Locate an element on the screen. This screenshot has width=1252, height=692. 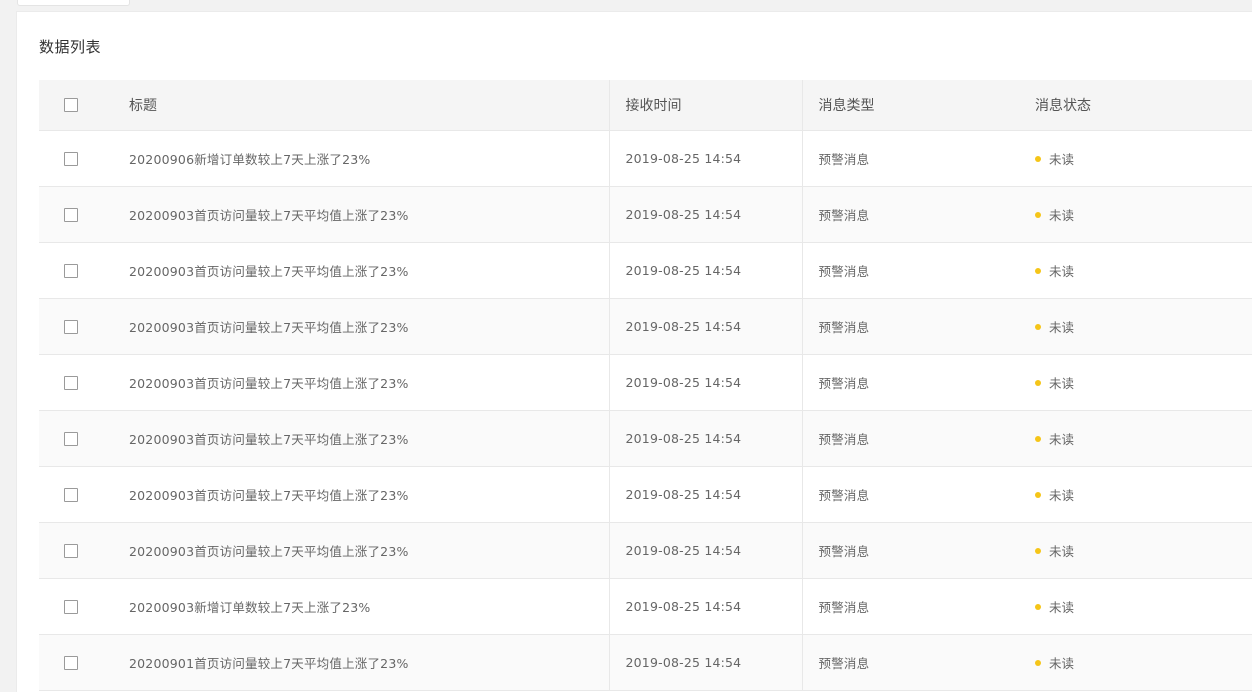
row-title: 20200906新增订单数较上7天上涨了23% is located at coordinates (249, 159).